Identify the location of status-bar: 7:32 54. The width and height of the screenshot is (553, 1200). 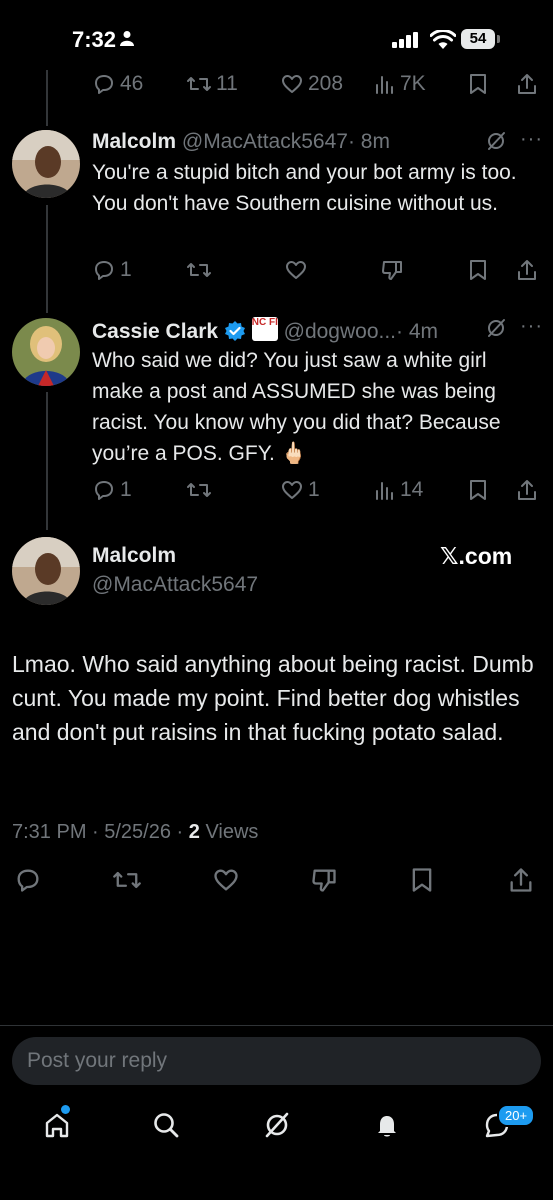
(276, 35).